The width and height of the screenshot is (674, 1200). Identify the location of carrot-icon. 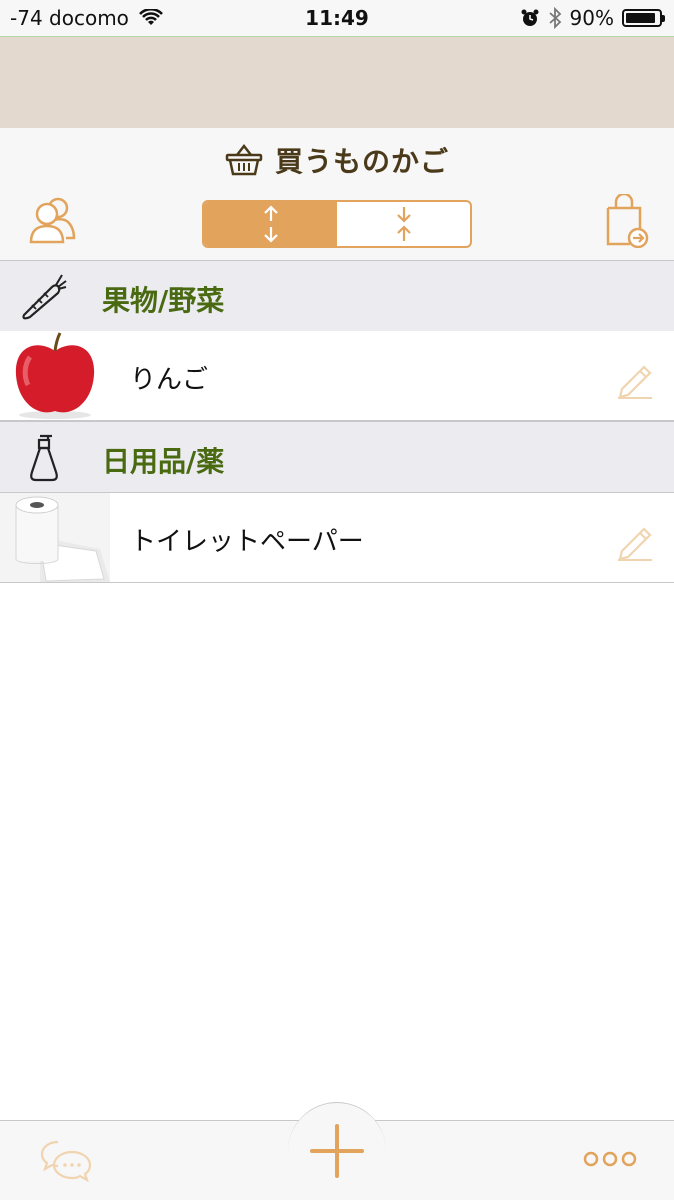
(44, 297).